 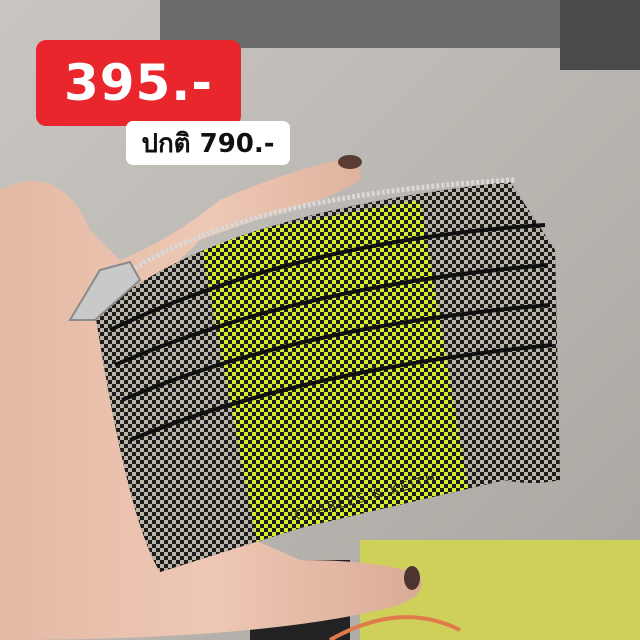 I want to click on regular-price: ปกติ 790.-, so click(x=208, y=143).